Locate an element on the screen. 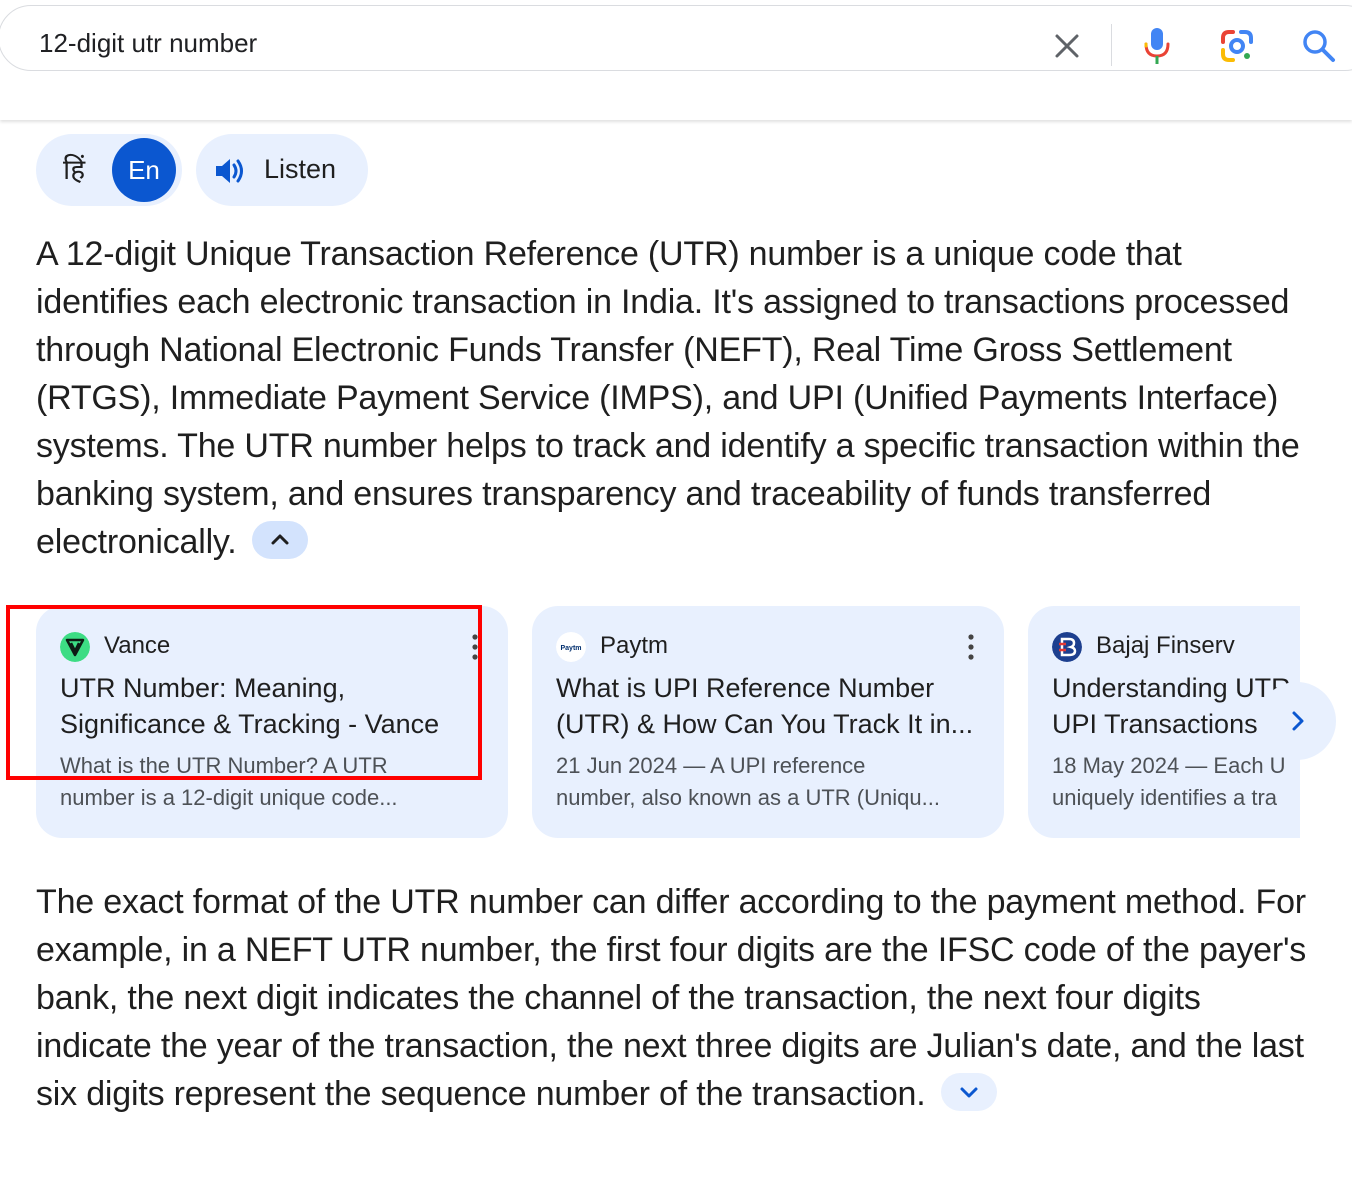  close-icon is located at coordinates (1067, 46).